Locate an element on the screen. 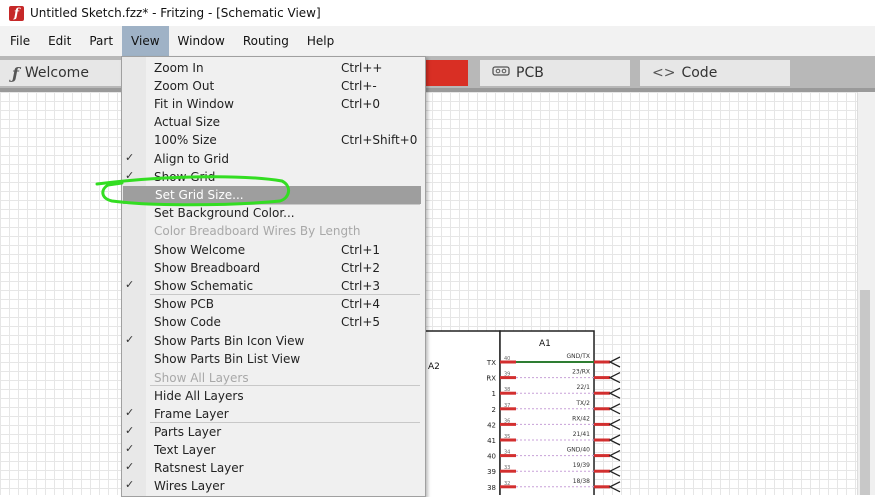 The height and width of the screenshot is (497, 875). green-circle-annotation is located at coordinates (192, 191).